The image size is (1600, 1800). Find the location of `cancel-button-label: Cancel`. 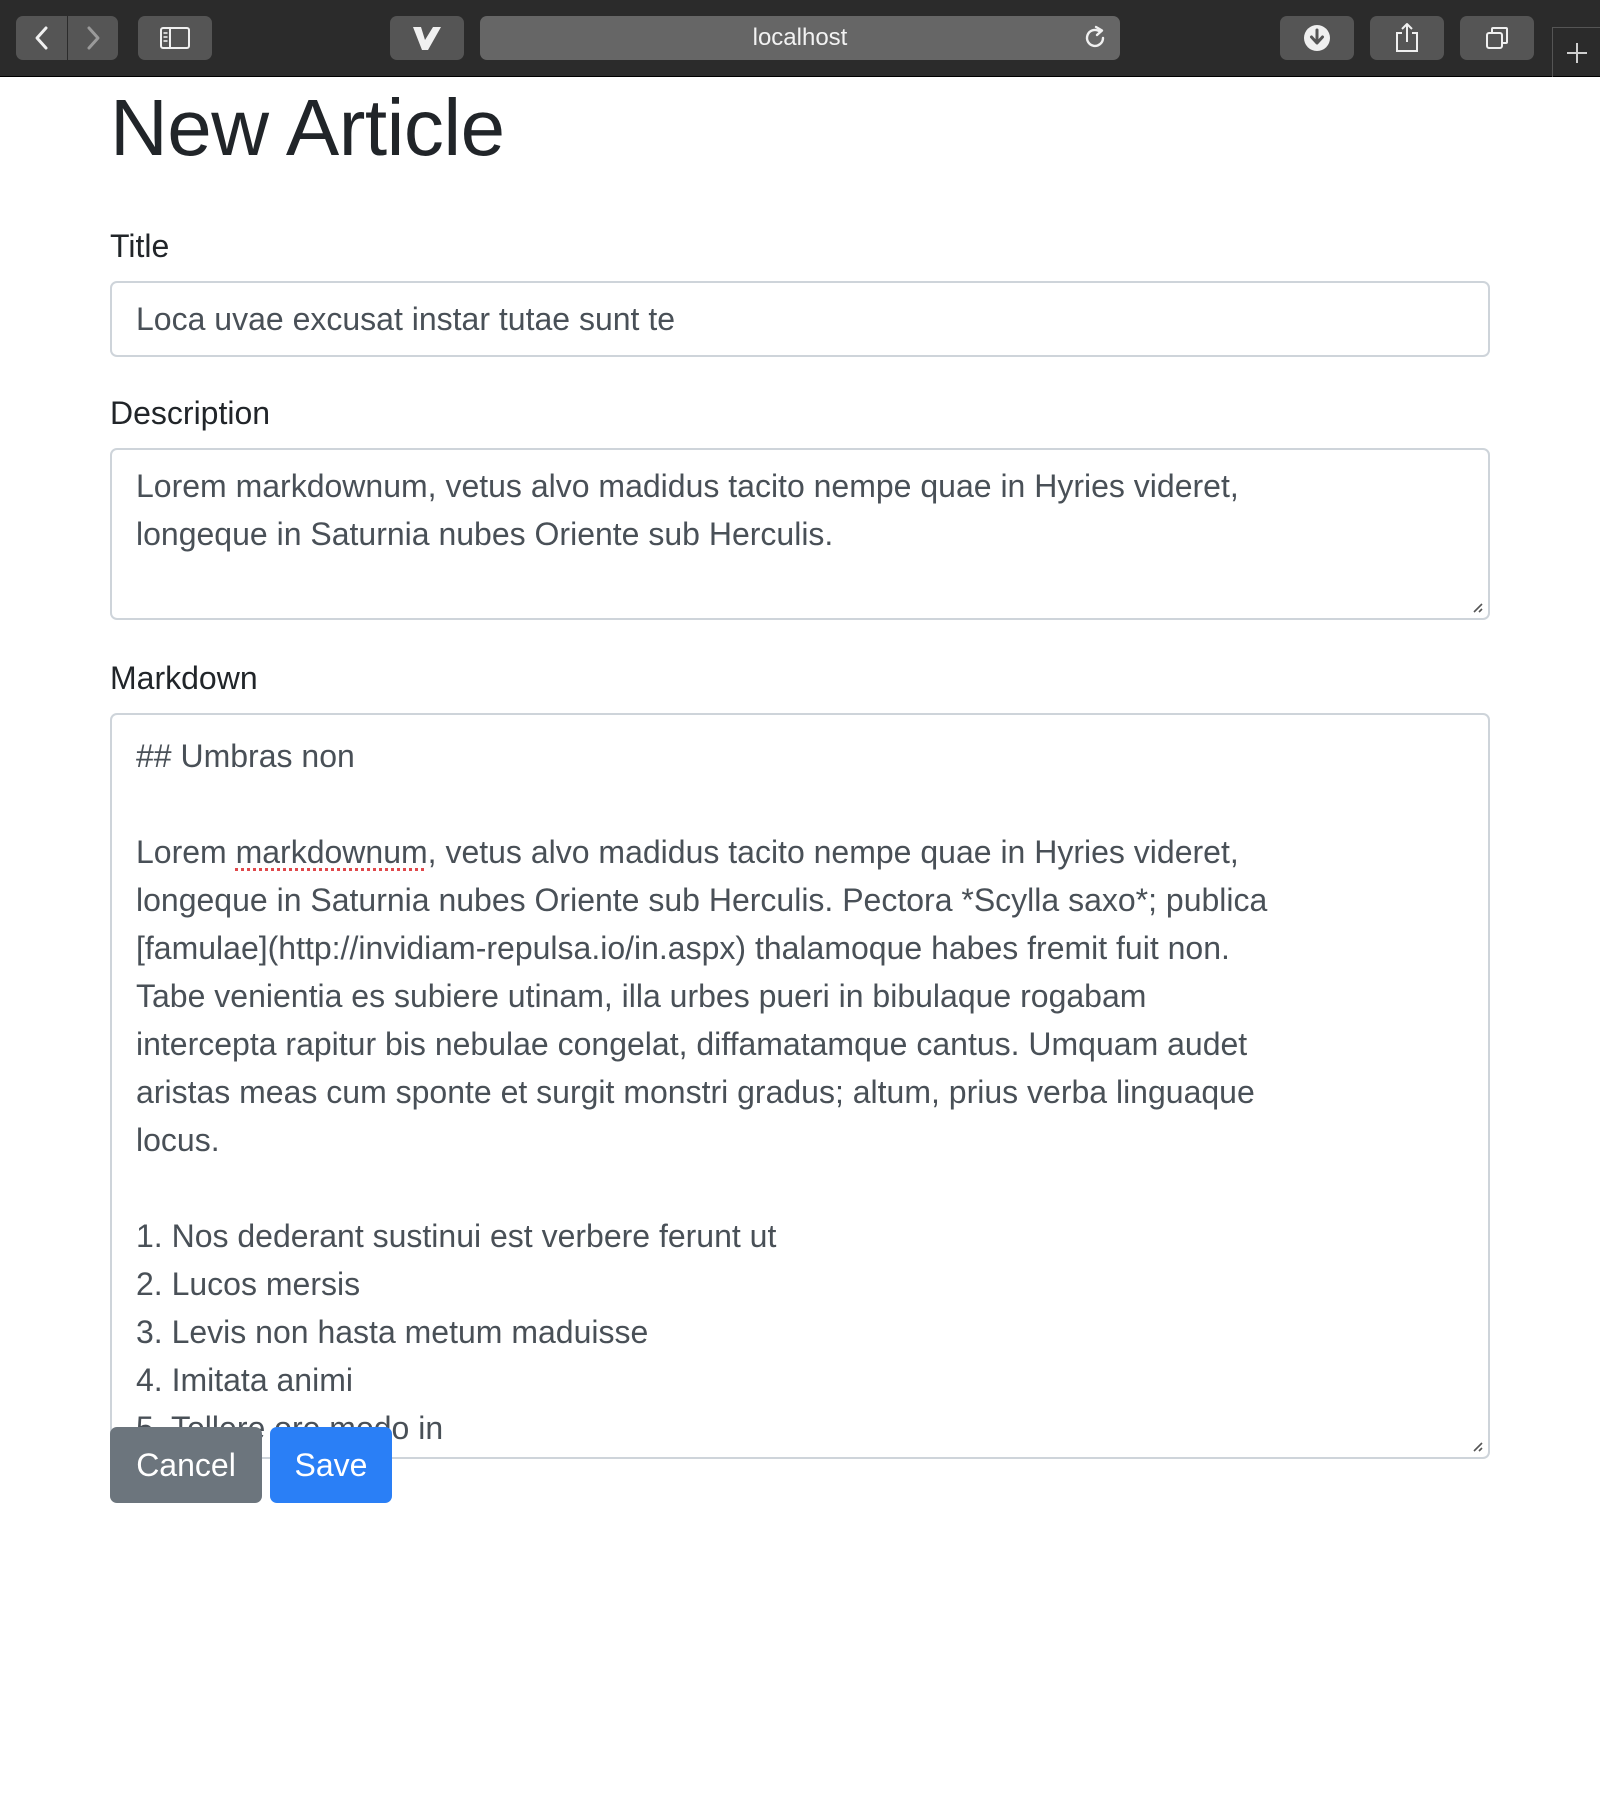

cancel-button-label: Cancel is located at coordinates (186, 1464).